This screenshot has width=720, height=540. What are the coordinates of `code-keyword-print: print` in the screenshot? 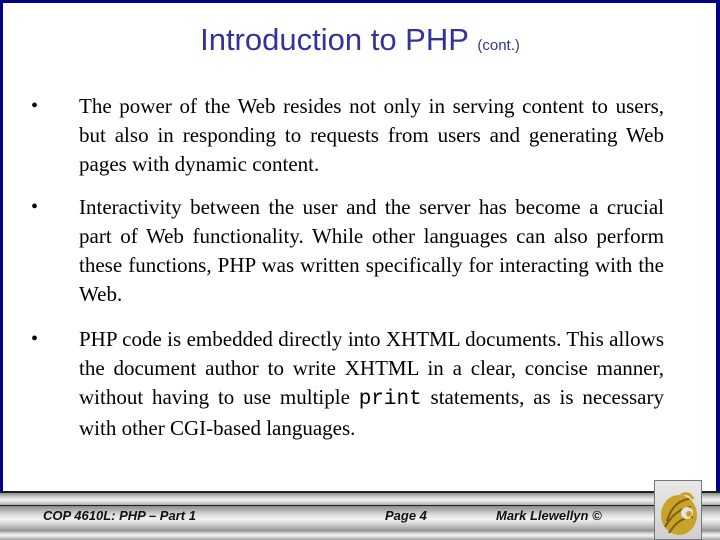 It's located at (390, 399).